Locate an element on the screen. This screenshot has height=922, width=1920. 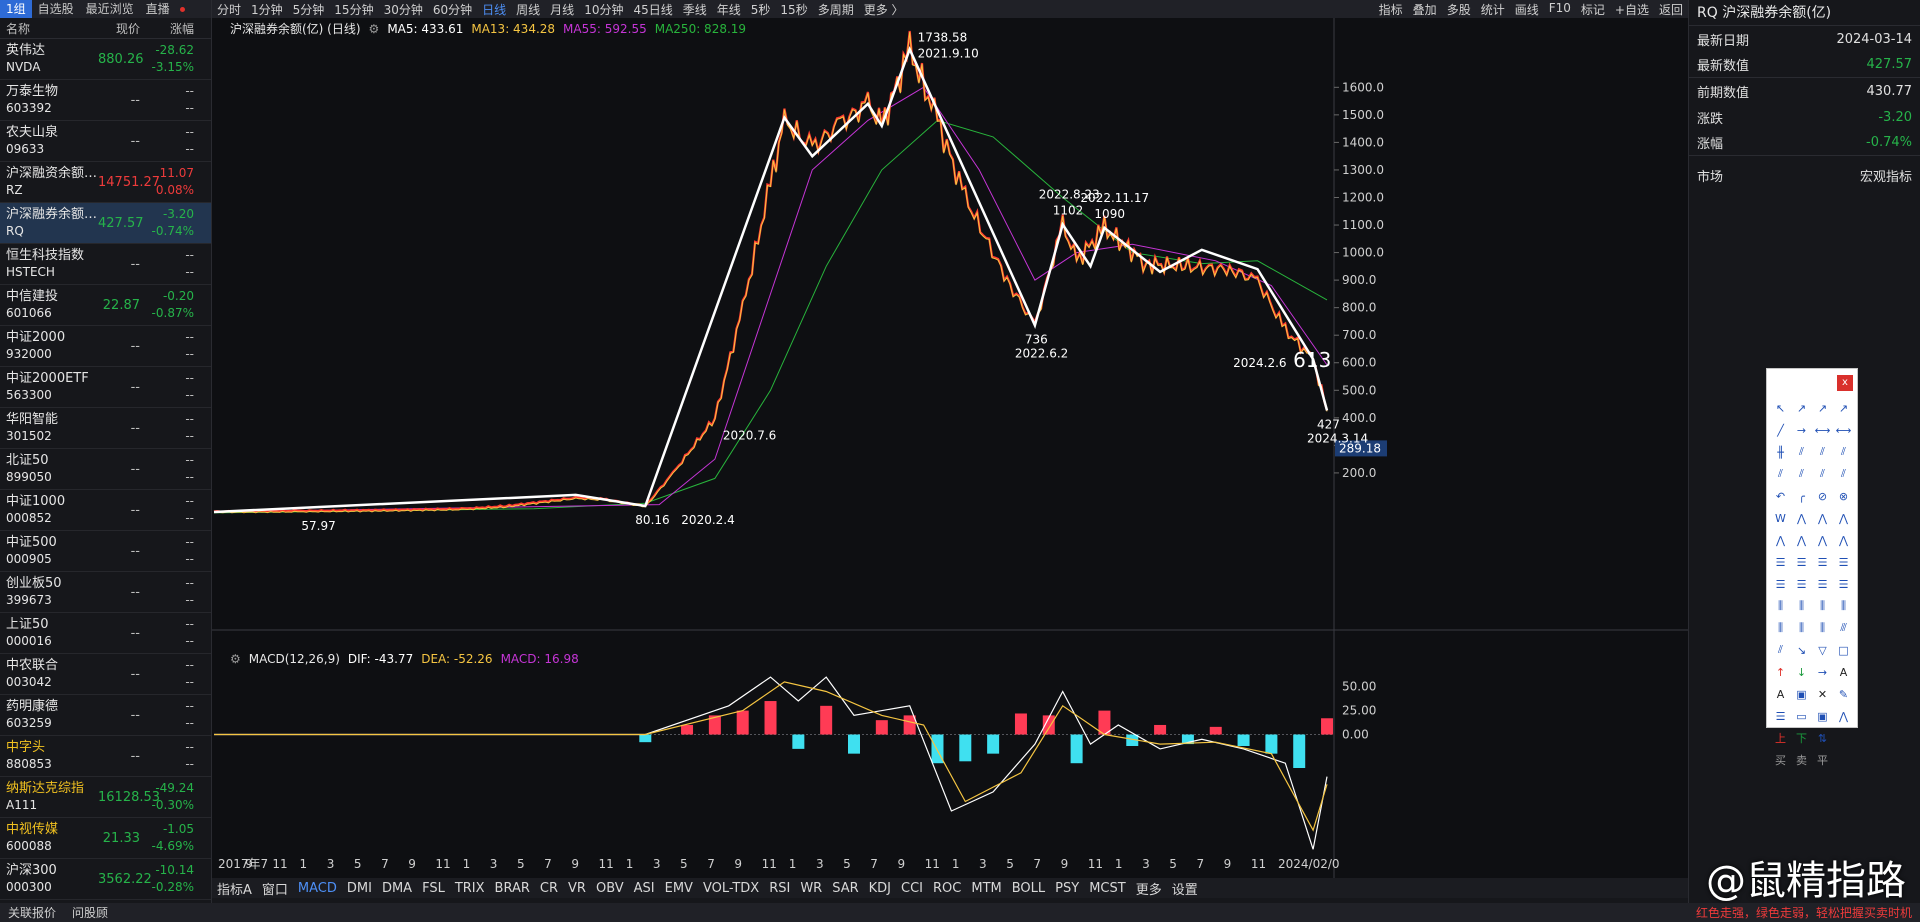
period-tab: 10分钟 is located at coordinates (603, 9).